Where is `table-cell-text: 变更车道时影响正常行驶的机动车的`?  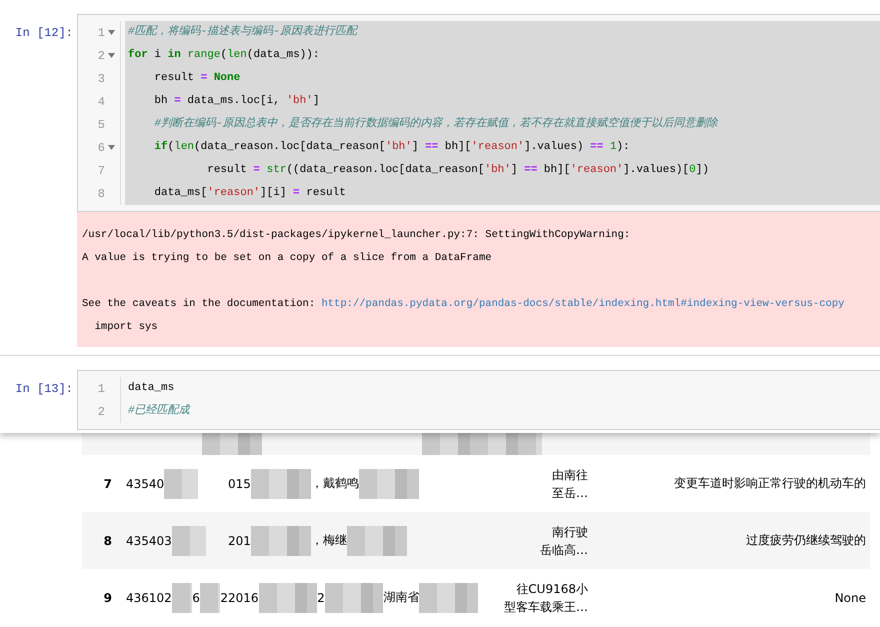 table-cell-text: 变更车道时影响正常行驶的机动车的 is located at coordinates (770, 483).